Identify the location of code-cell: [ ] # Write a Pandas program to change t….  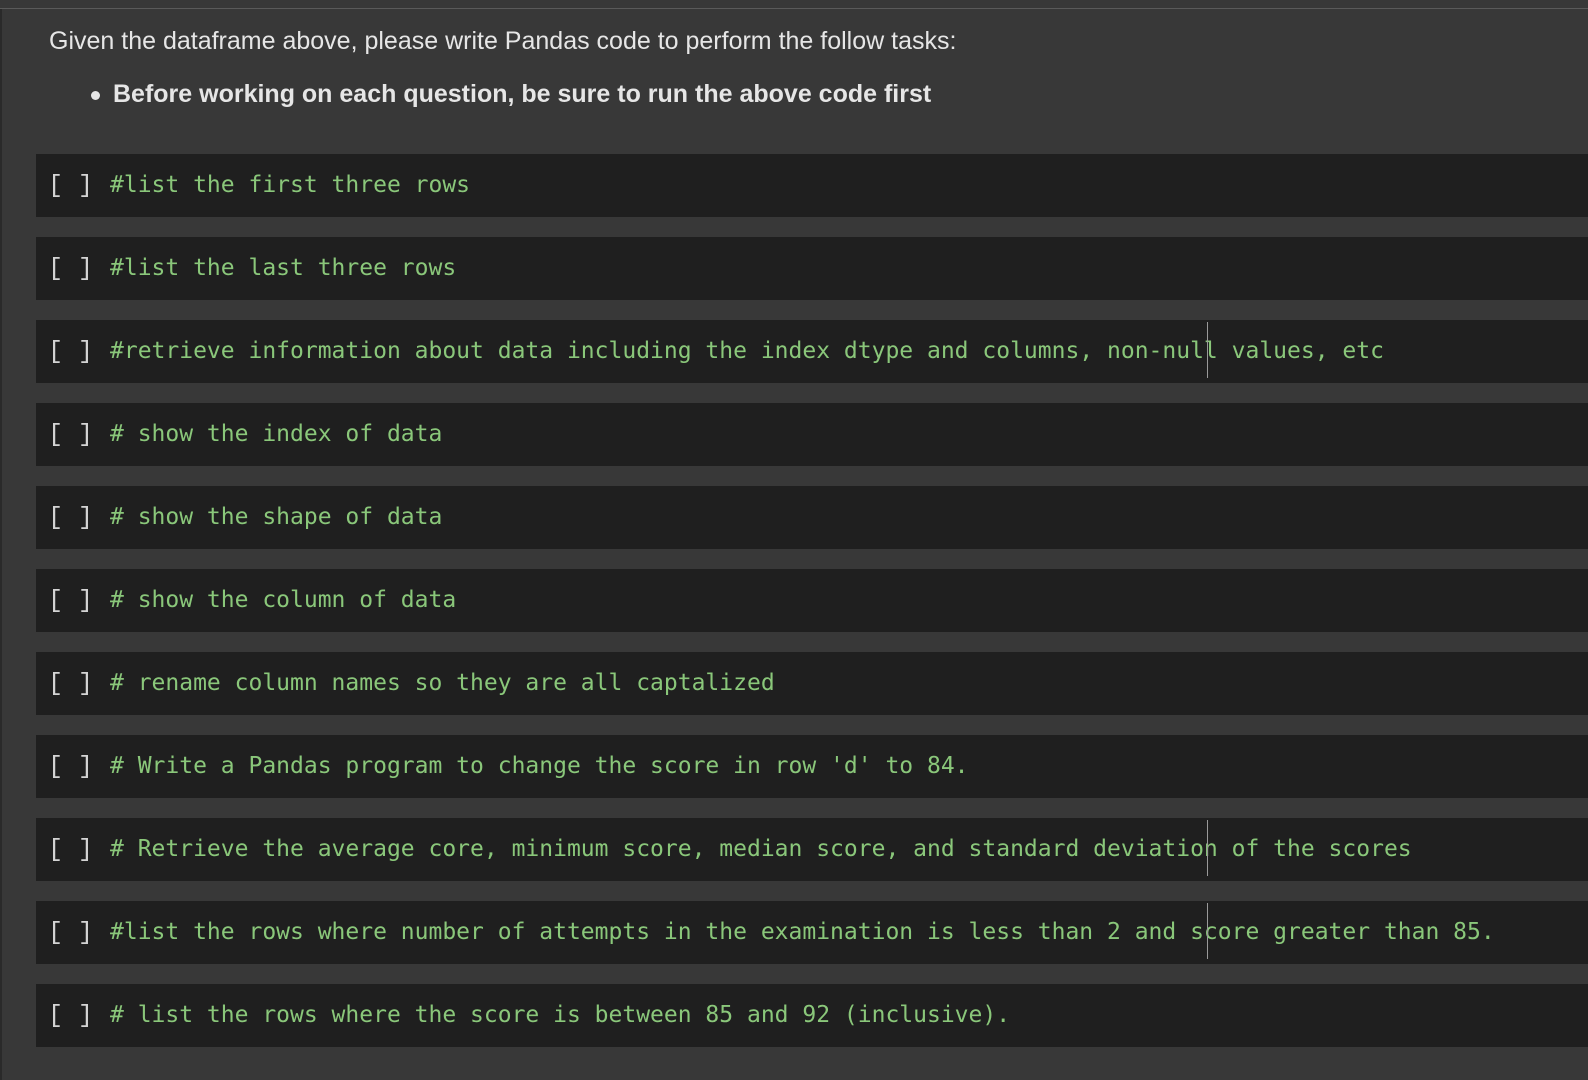
(812, 766).